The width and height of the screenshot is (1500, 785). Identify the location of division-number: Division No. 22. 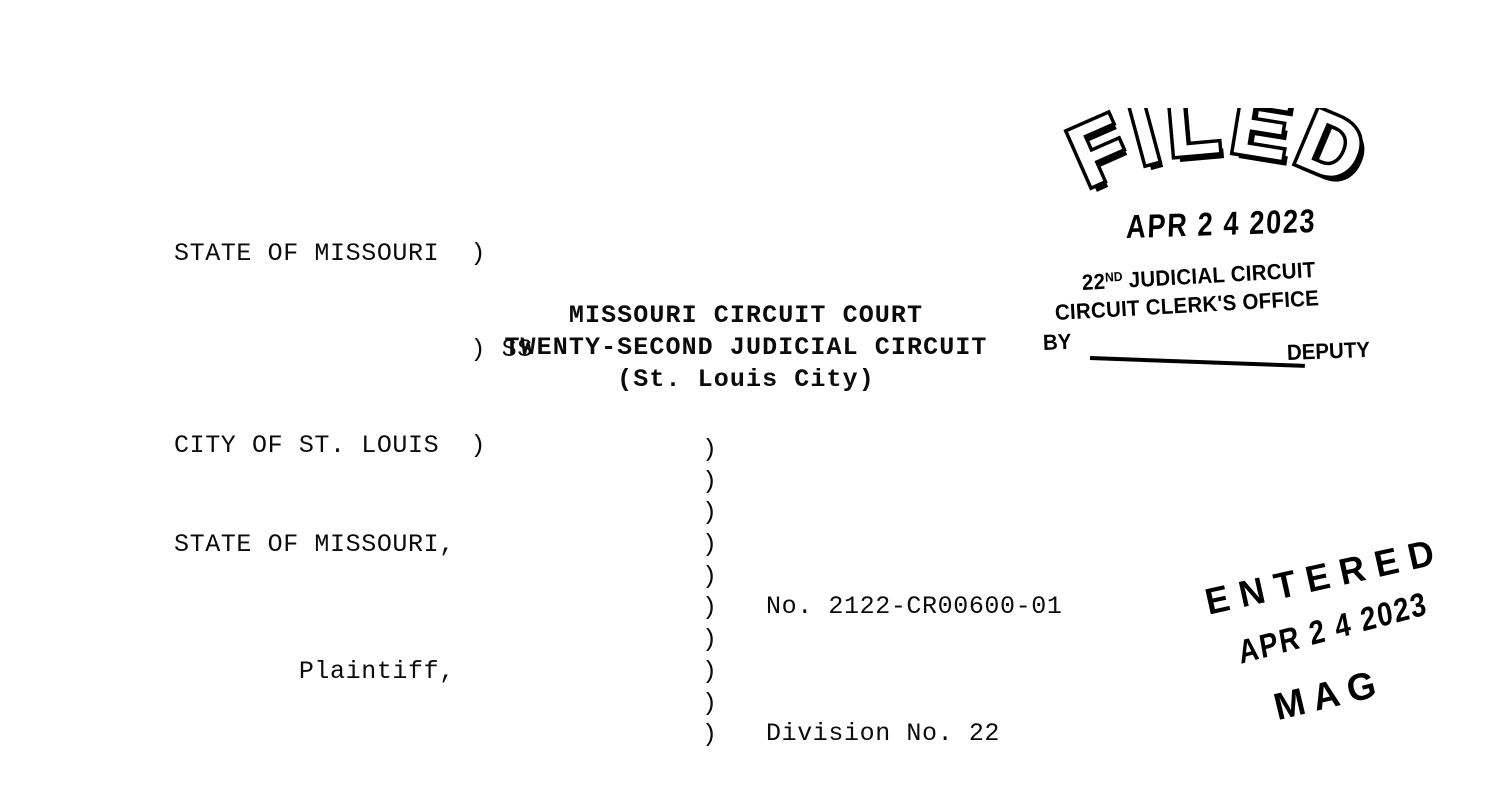
(883, 733).